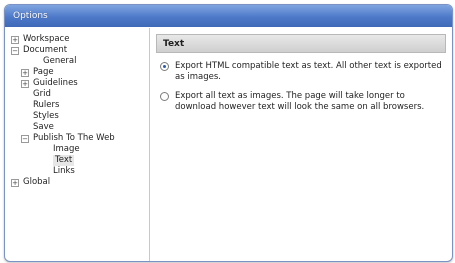 The width and height of the screenshot is (455, 263). I want to click on tree-item-page: + Page, so click(80, 72).